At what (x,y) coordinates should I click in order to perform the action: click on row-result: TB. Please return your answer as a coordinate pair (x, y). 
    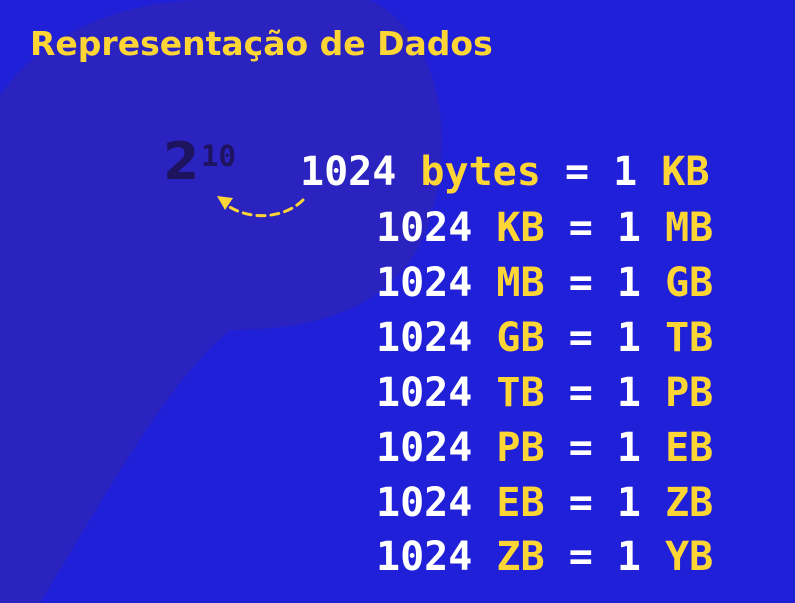
    Looking at the image, I should click on (689, 338).